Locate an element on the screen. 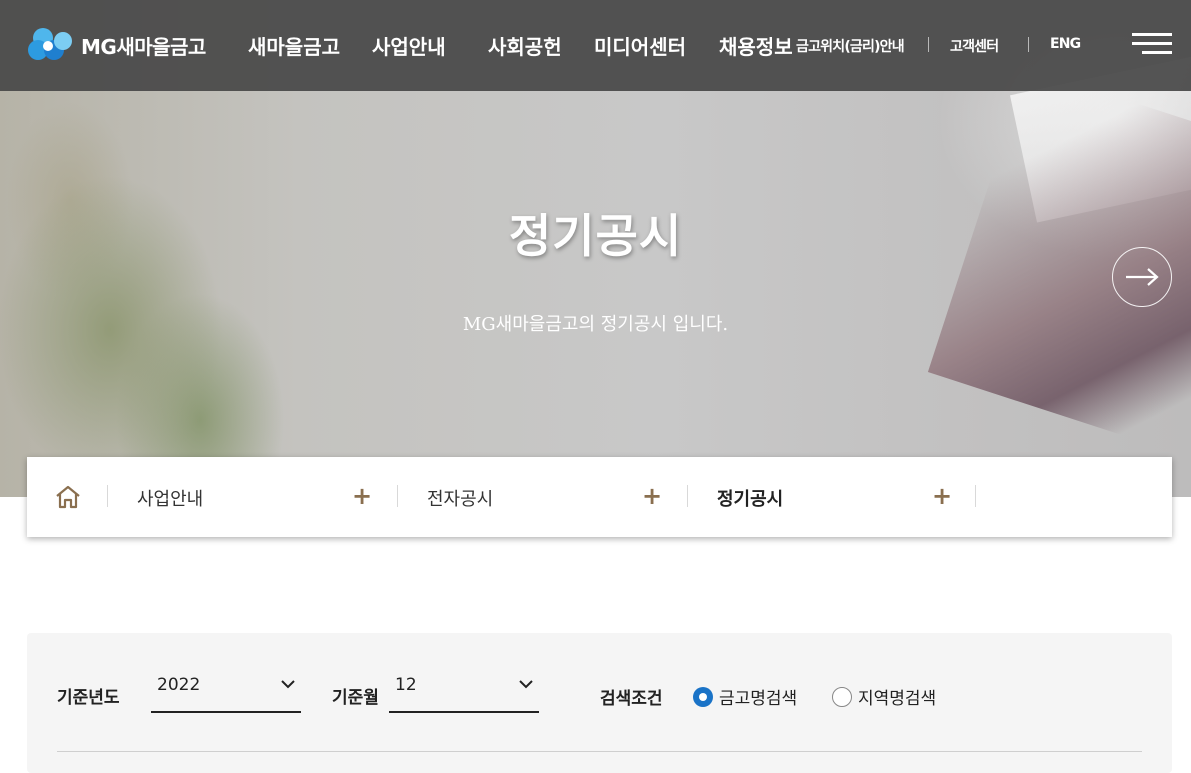 Image resolution: width=1191 pixels, height=773 pixels. location-link: 금고위치(금리)안내 is located at coordinates (850, 46).